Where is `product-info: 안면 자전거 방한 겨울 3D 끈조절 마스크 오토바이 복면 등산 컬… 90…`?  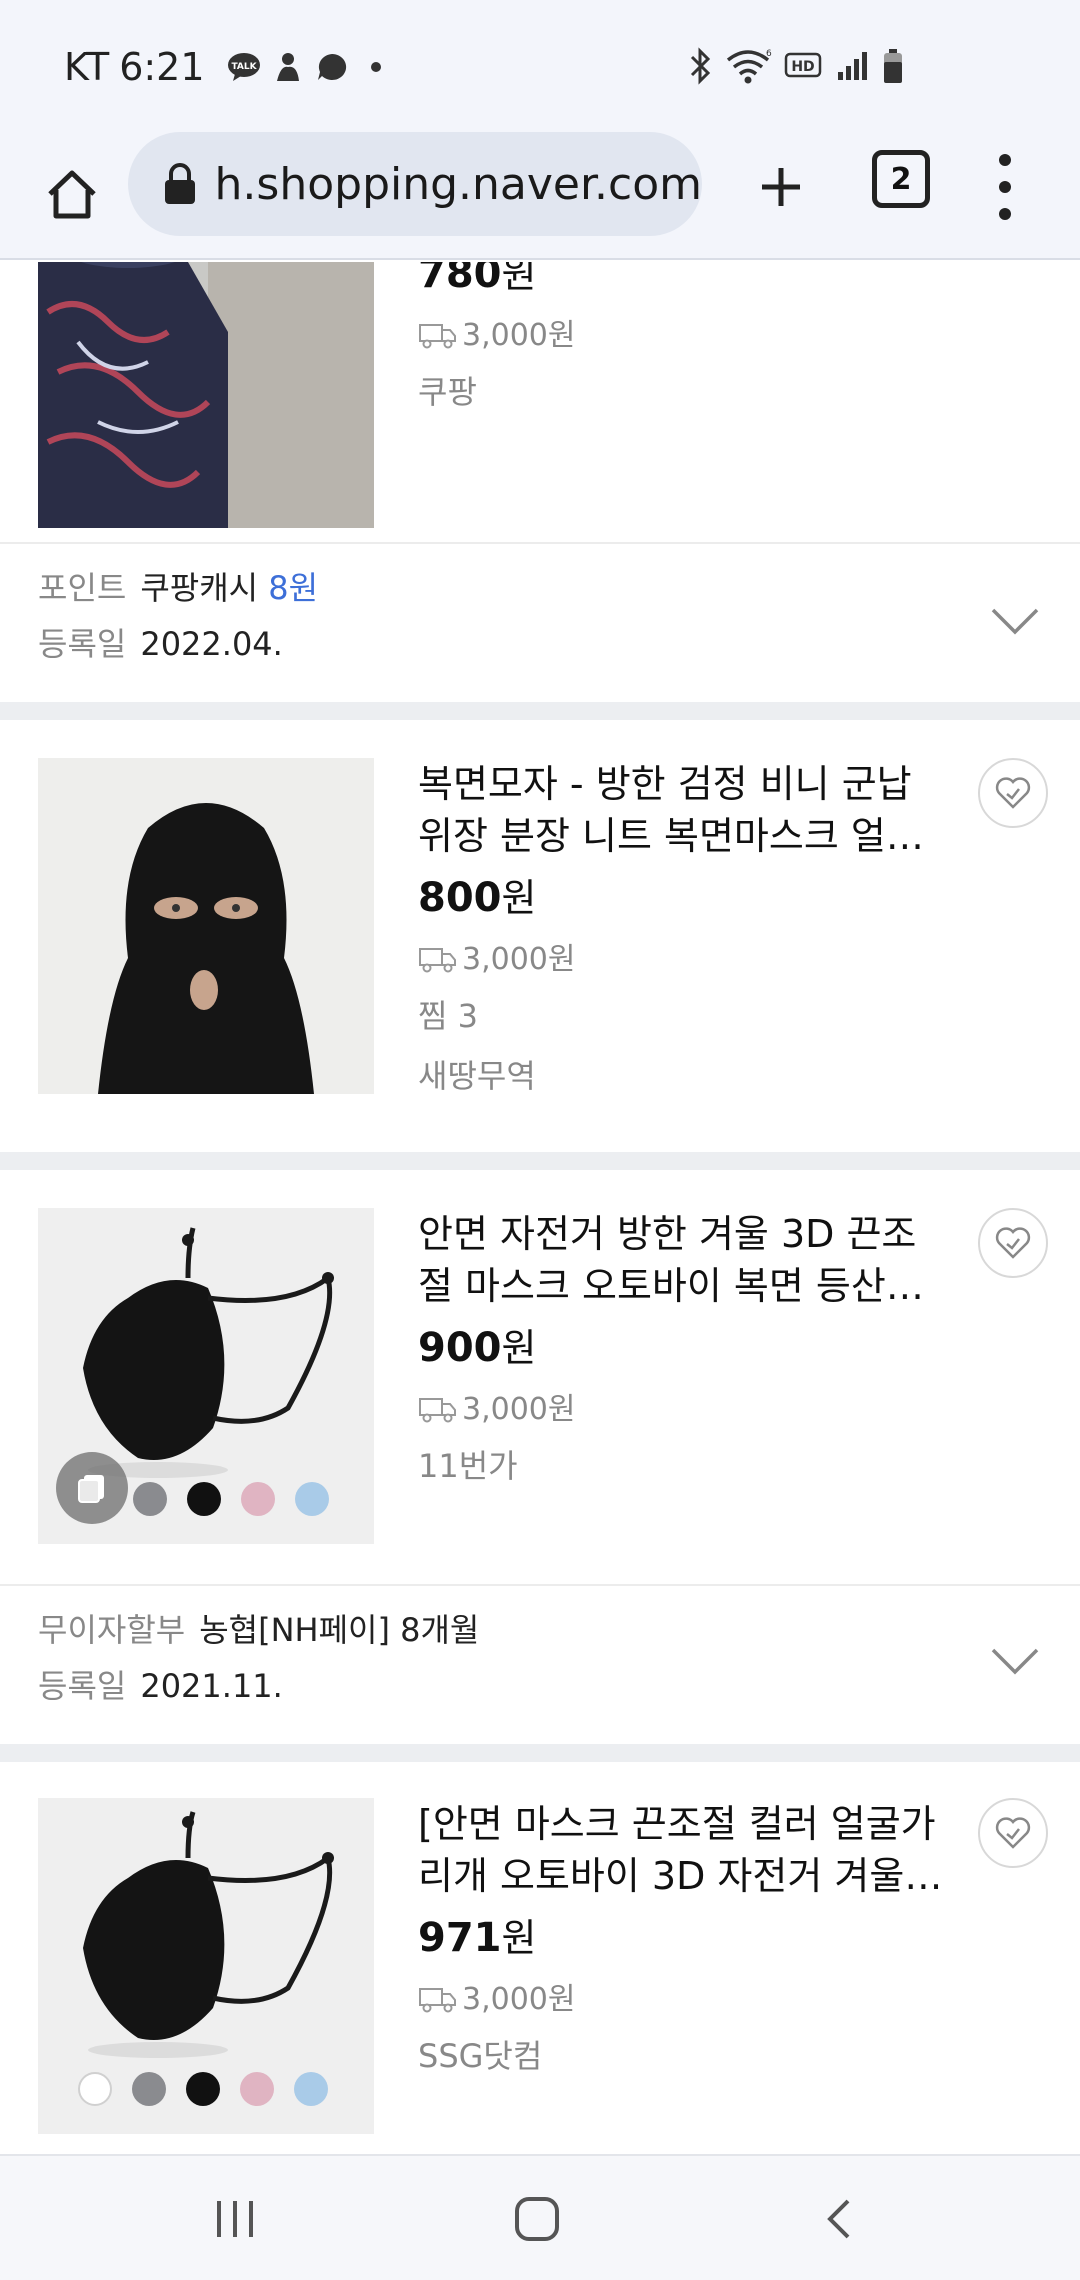 product-info: 안면 자전거 방한 겨울 3D 끈조절 마스크 오토바이 복면 등산 컬… 90… is located at coordinates (683, 1352).